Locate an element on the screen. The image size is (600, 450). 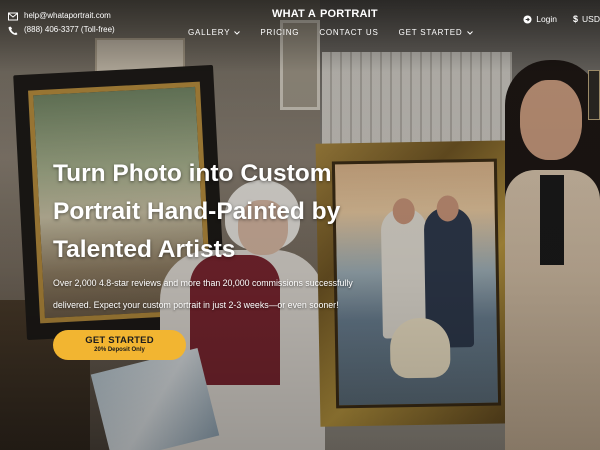
phone-row: (888) 406-3377 (Toll-free) is located at coordinates (61, 30).